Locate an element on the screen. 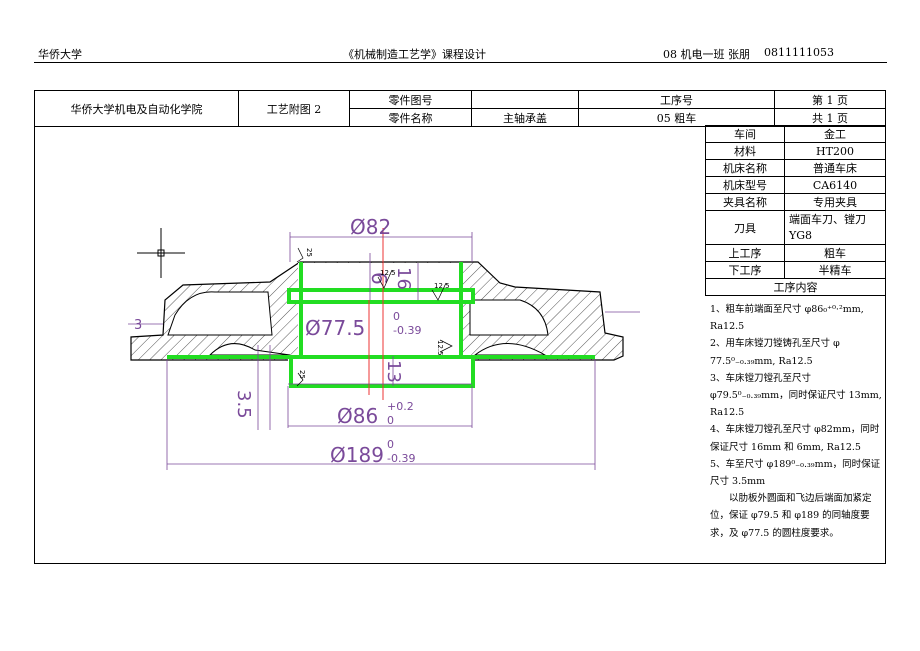  roughness-12-5-b: 12.5 is located at coordinates (442, 286).